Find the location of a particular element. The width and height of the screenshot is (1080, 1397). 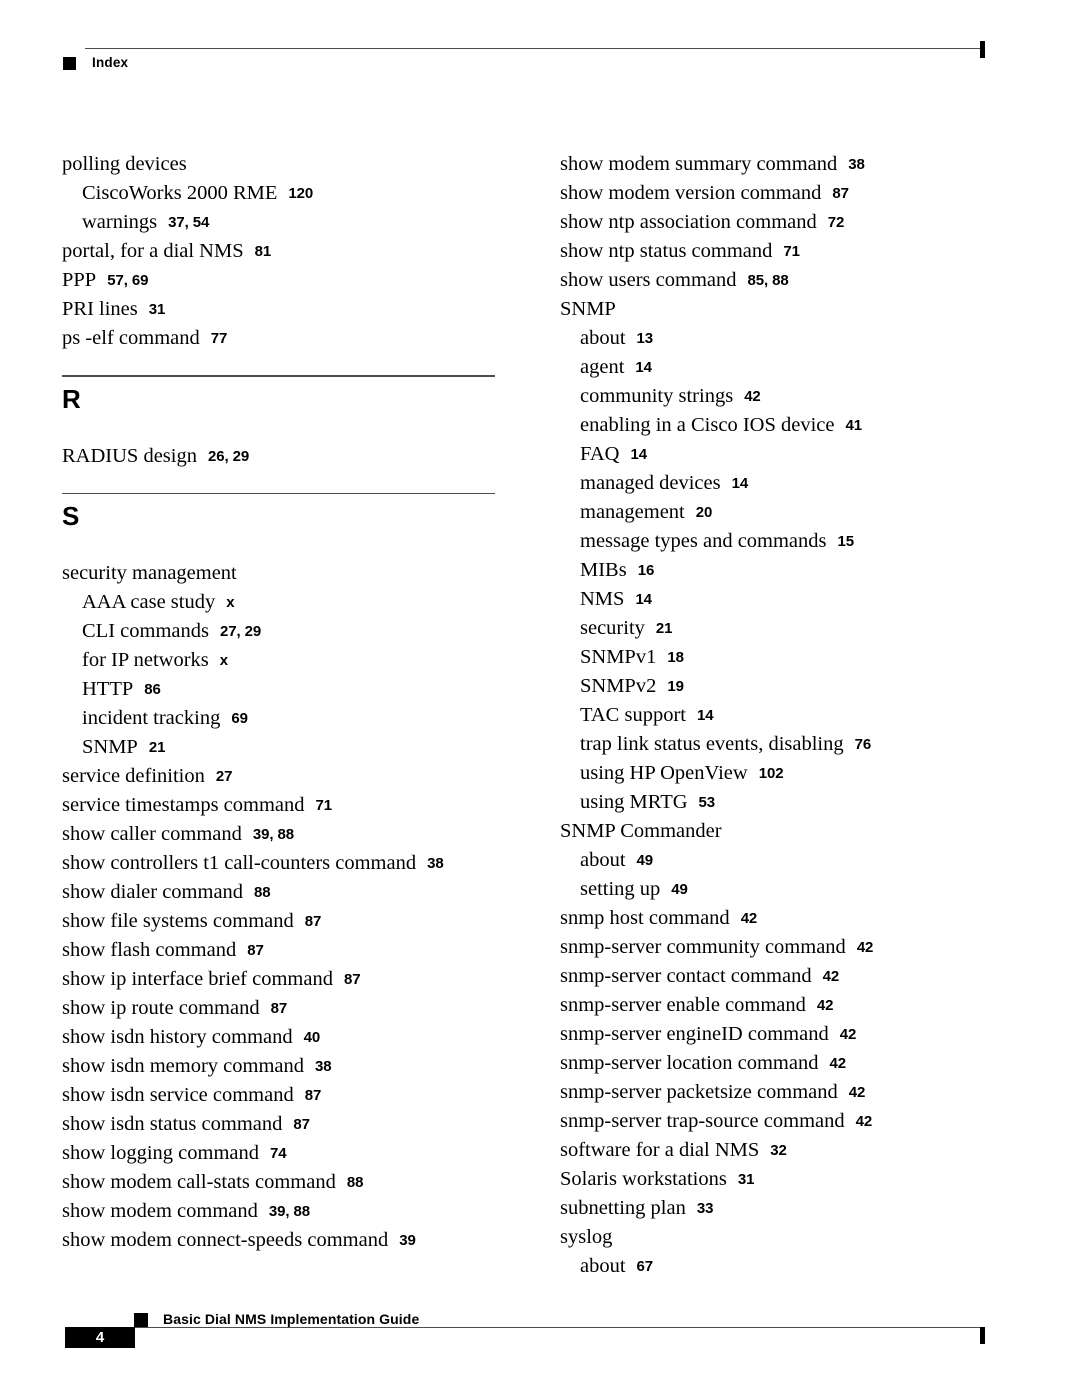

index-entry-pages: 41 is located at coordinates (853, 425).